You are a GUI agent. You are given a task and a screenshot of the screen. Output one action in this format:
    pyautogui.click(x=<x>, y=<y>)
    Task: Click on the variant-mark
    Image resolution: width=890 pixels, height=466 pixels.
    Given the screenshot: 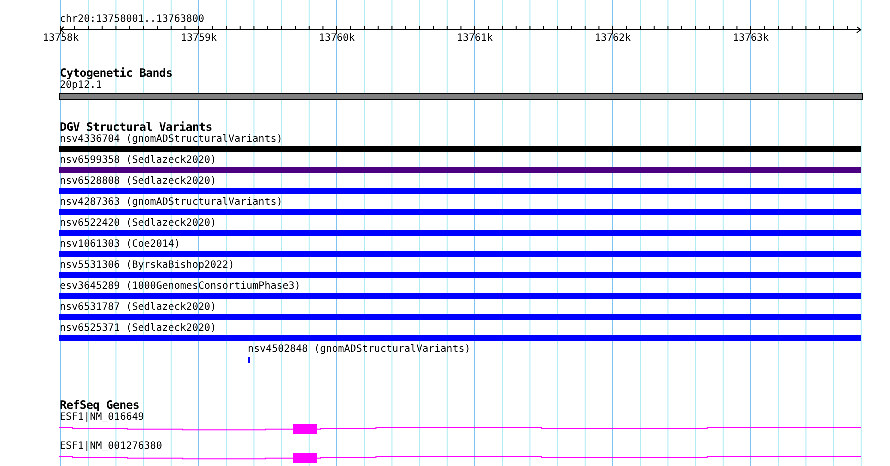 What is the action you would take?
    pyautogui.click(x=249, y=360)
    